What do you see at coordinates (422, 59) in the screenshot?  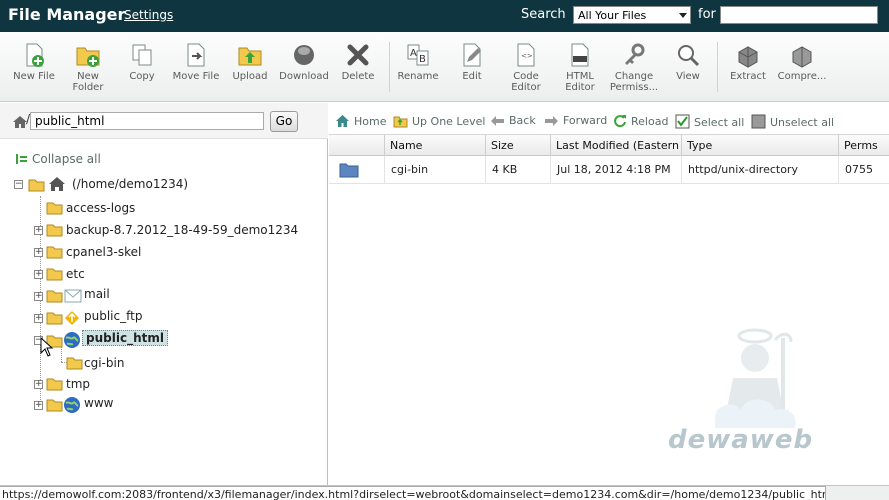 I see `svg-text: B` at bounding box center [422, 59].